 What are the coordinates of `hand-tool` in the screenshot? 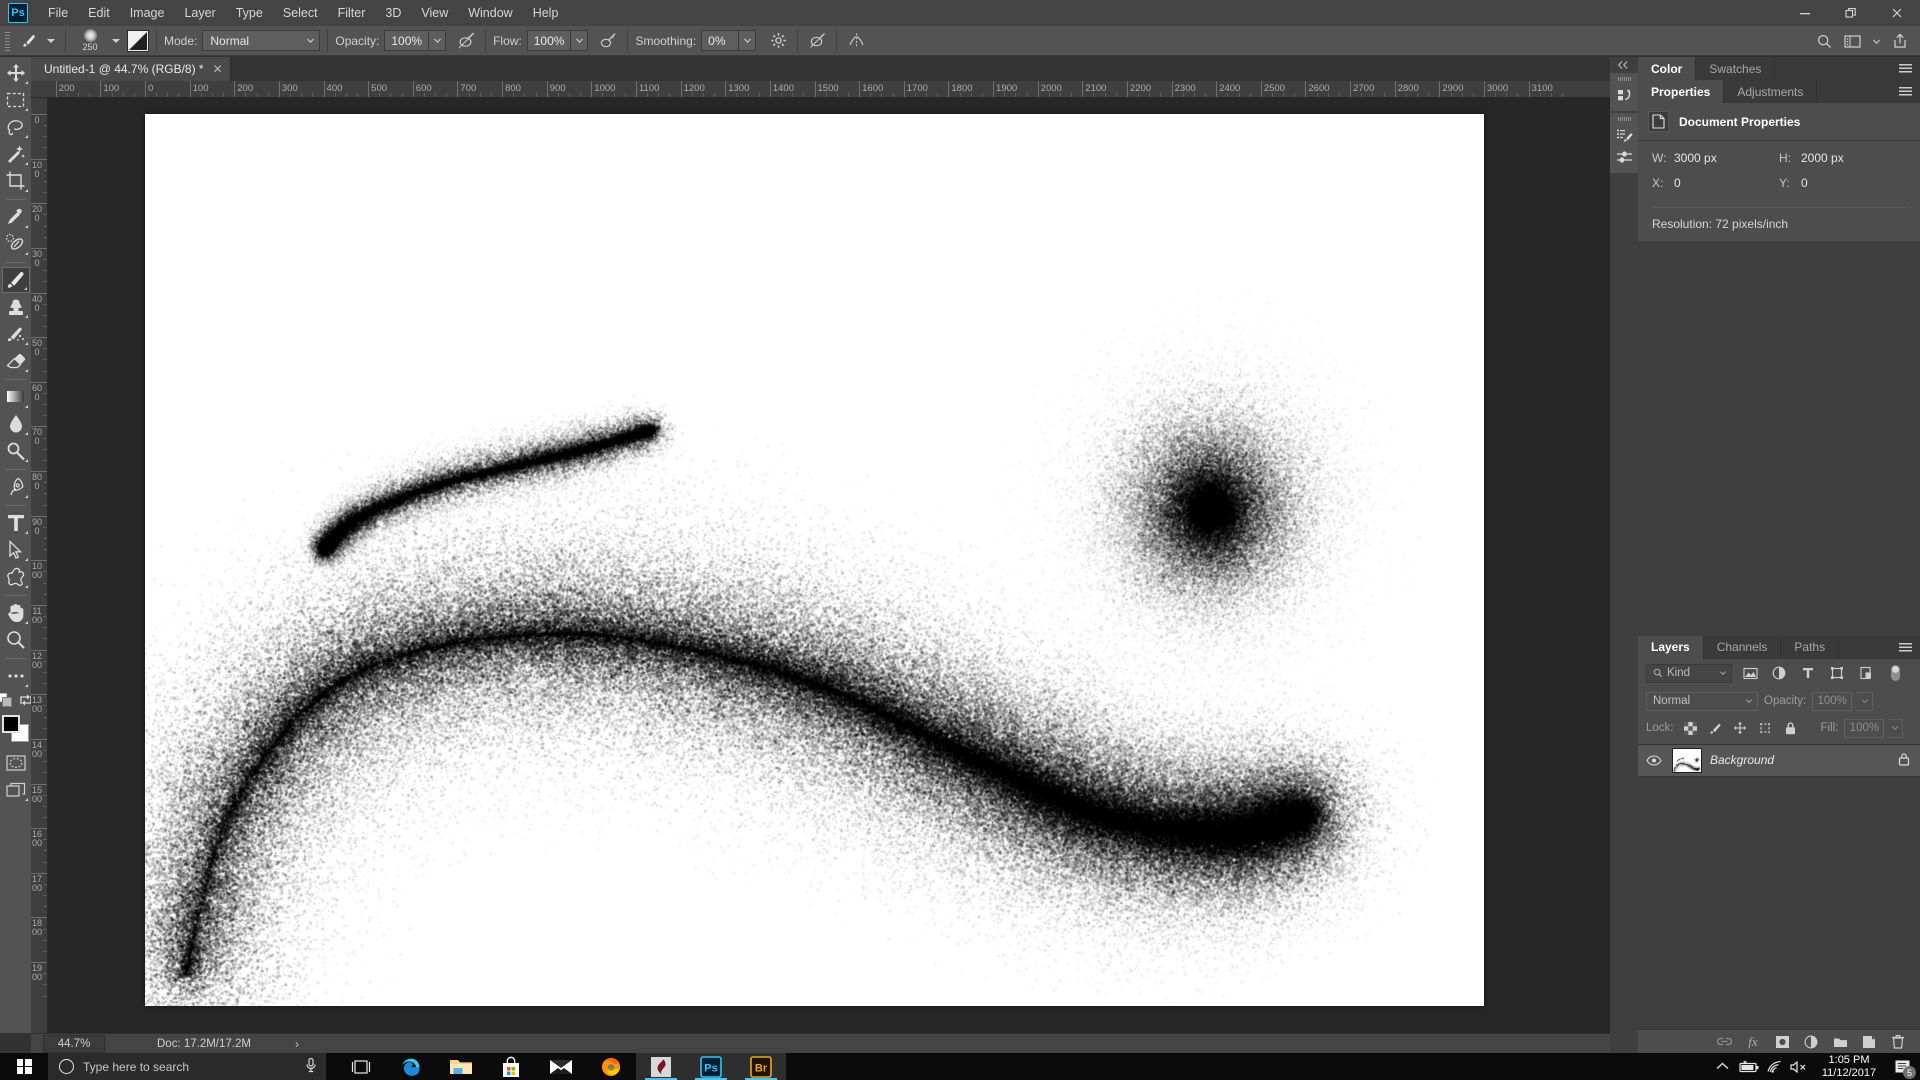 It's located at (16, 613).